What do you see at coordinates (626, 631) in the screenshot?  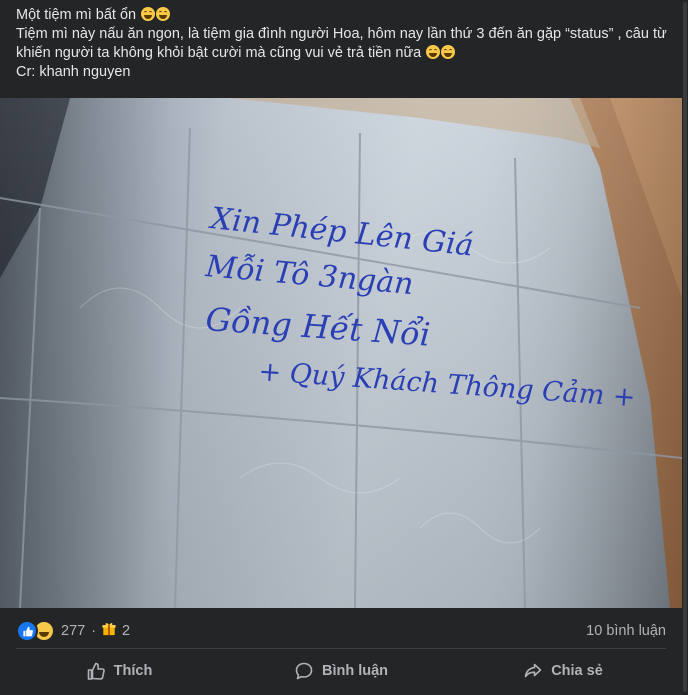 I see `comment-count: 10 bình luận` at bounding box center [626, 631].